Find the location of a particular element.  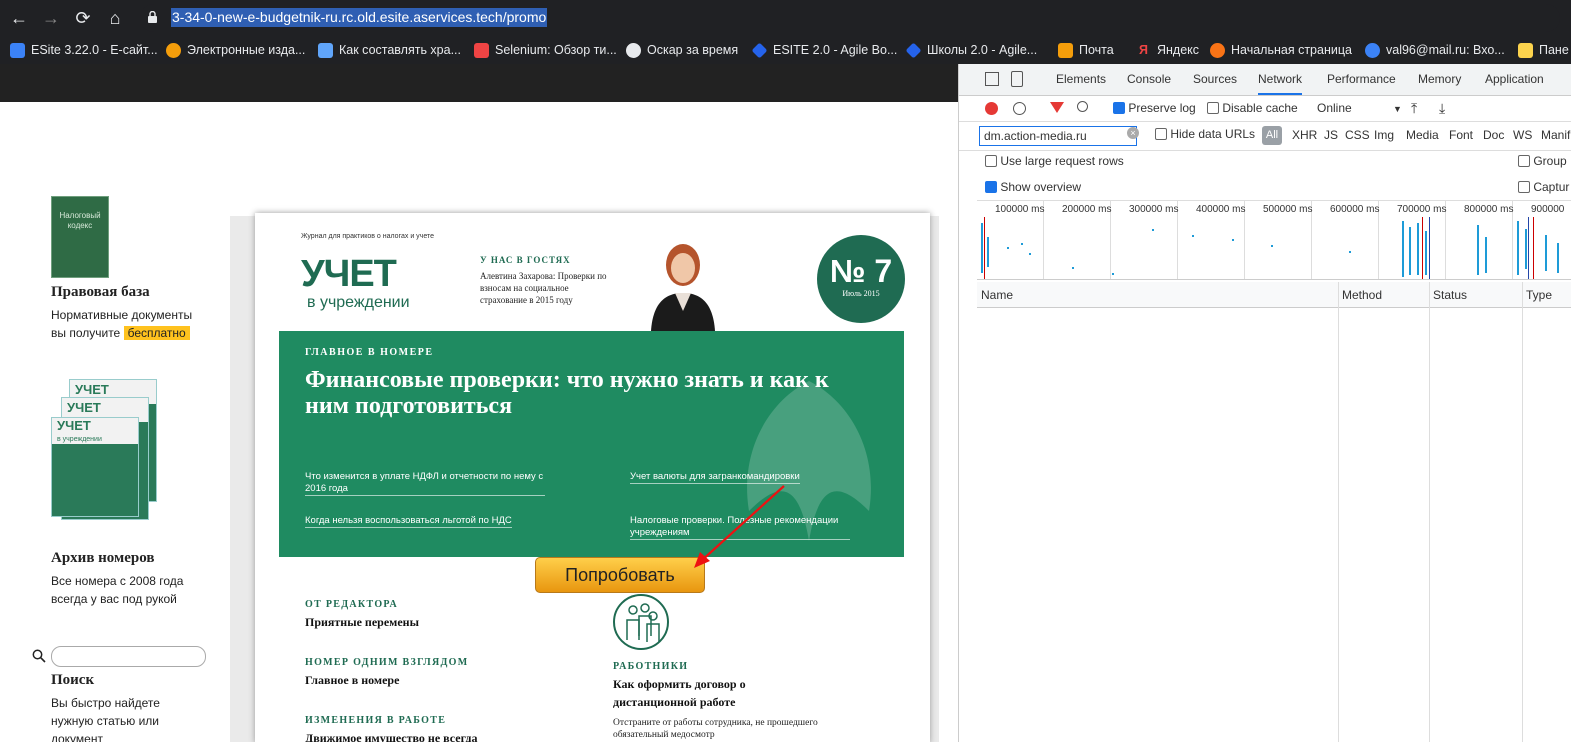

tax-code-book-image: Налоговый кодекс is located at coordinates (80, 237).